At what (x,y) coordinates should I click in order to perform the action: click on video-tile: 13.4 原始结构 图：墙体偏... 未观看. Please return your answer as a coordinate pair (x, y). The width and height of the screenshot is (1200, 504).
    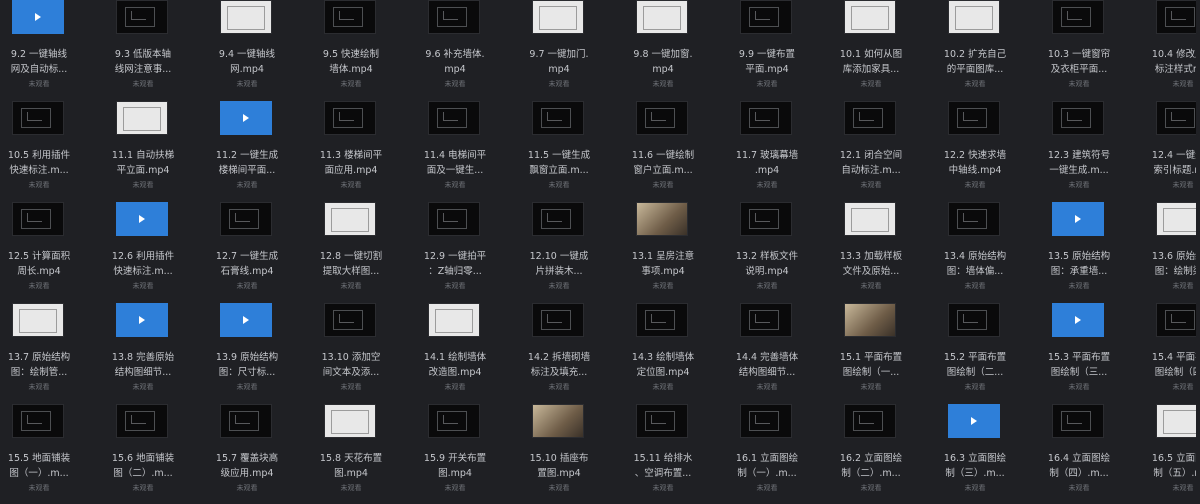
    Looking at the image, I should click on (988, 252).